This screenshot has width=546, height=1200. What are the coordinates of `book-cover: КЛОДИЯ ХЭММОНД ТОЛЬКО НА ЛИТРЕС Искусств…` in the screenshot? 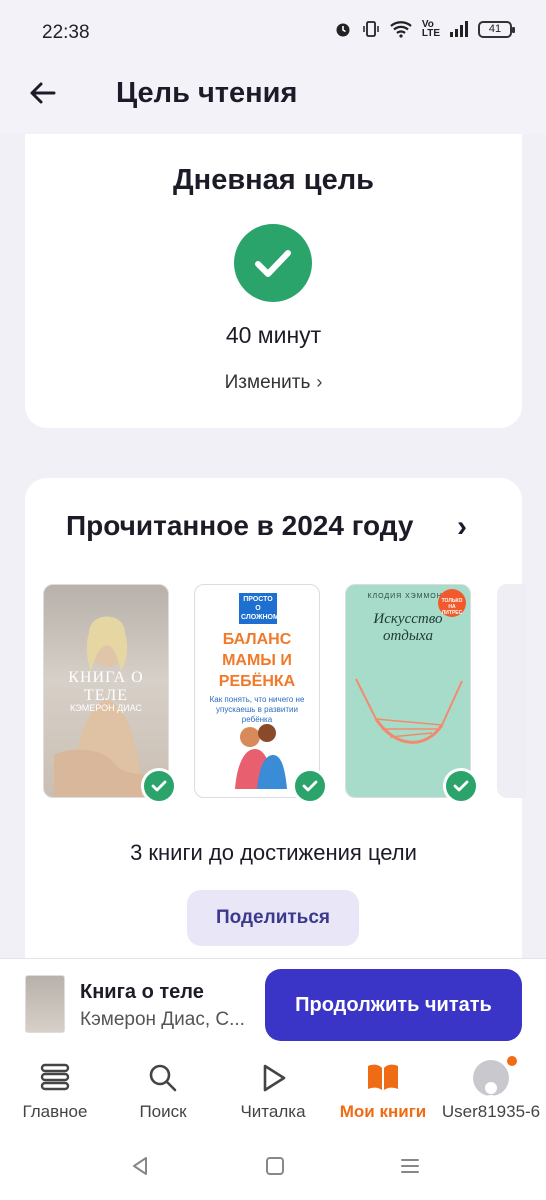 It's located at (408, 691).